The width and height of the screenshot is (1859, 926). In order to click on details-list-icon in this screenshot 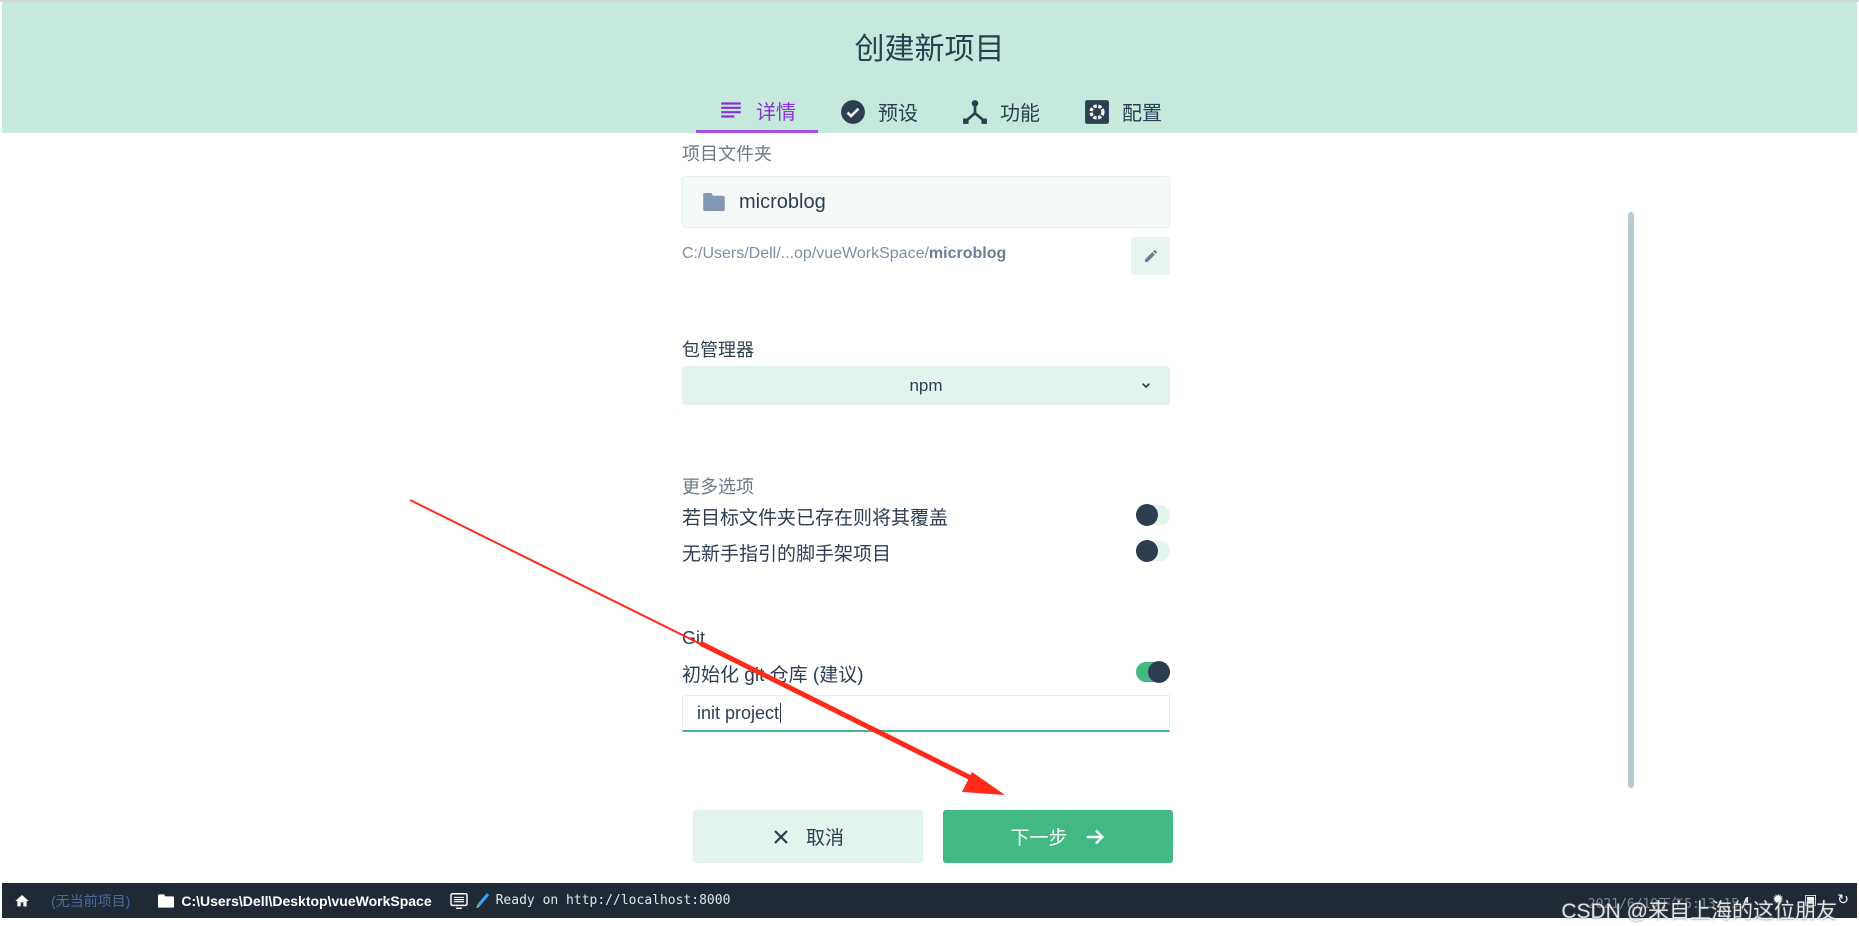, I will do `click(731, 110)`.